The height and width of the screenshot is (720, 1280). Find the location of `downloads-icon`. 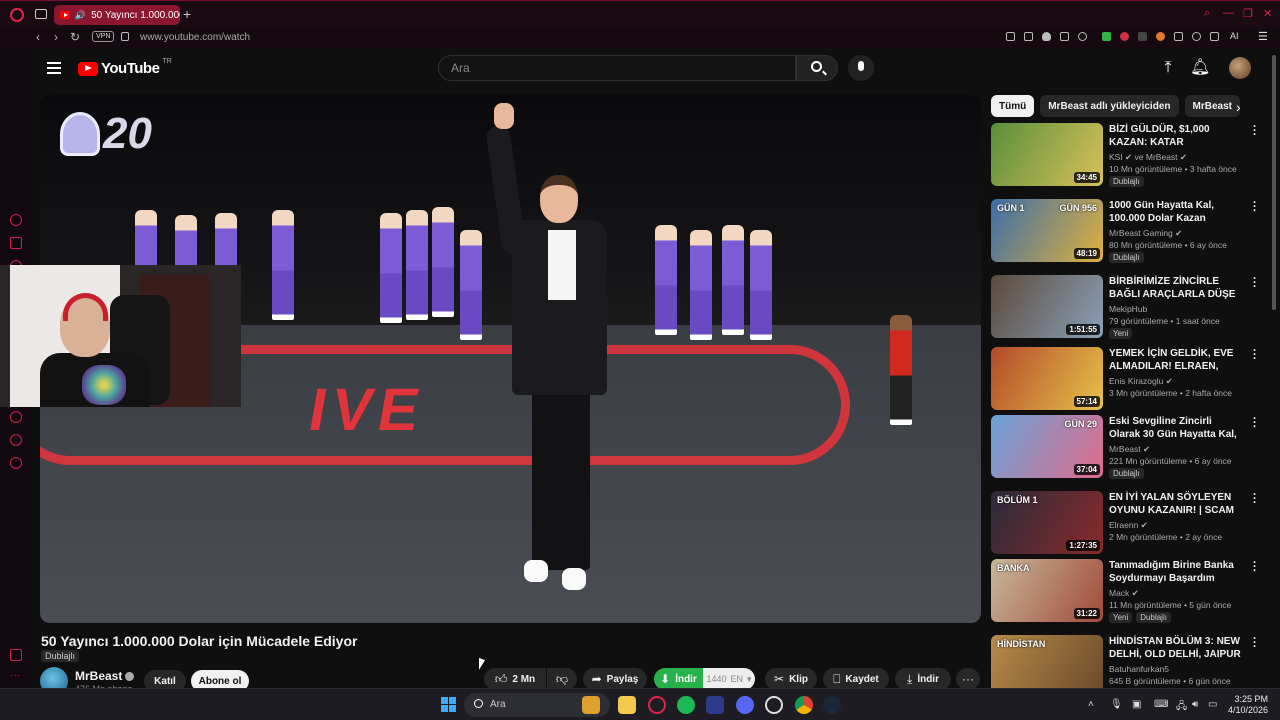

downloads-icon is located at coordinates (1214, 36).